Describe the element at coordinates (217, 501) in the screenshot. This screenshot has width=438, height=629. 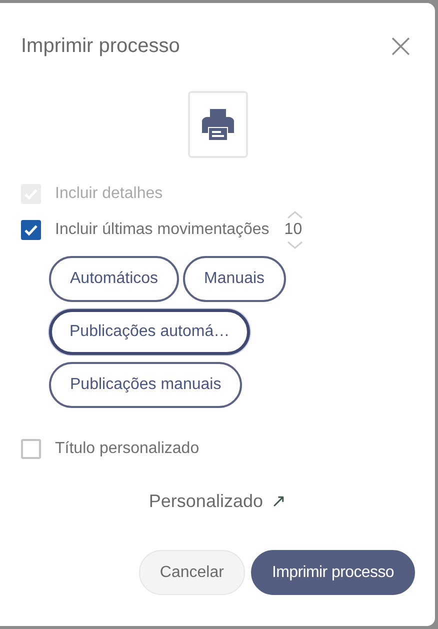
I see `custom-link: Personalizado ↗` at that location.